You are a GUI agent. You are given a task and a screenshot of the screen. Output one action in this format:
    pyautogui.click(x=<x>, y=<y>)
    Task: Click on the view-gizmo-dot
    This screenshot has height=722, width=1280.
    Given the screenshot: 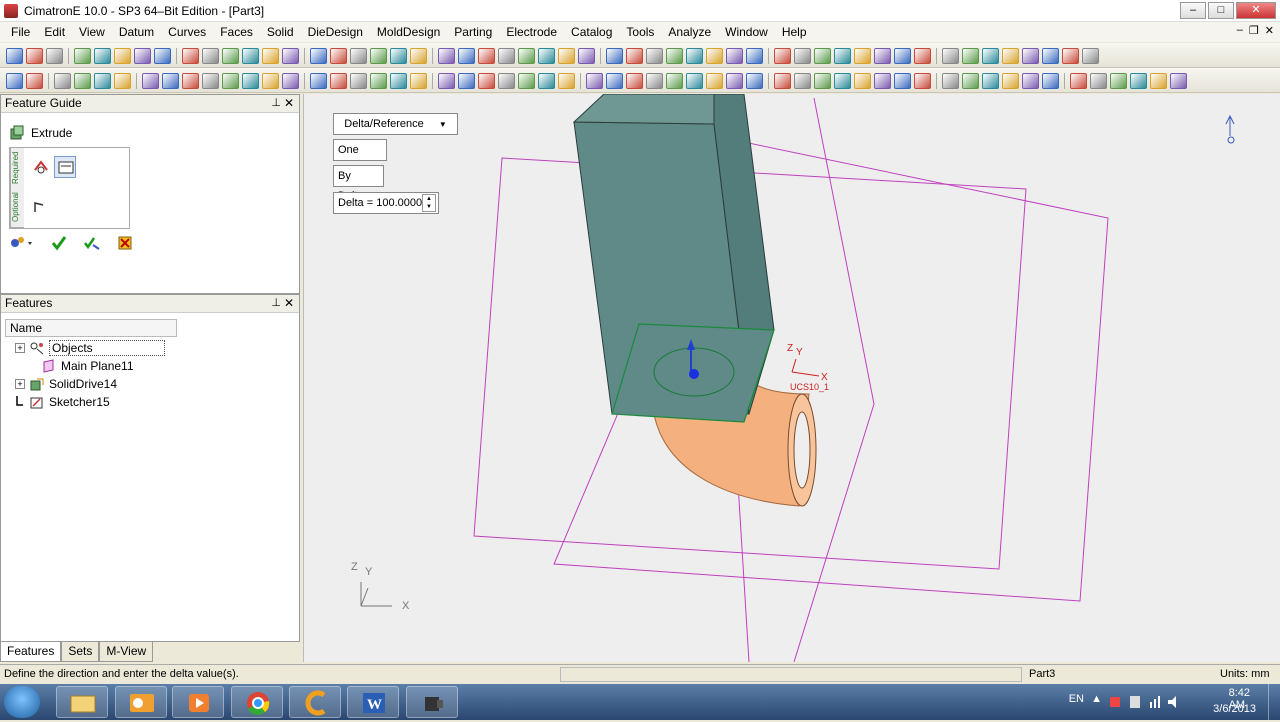 What is the action you would take?
    pyautogui.click(x=1231, y=140)
    